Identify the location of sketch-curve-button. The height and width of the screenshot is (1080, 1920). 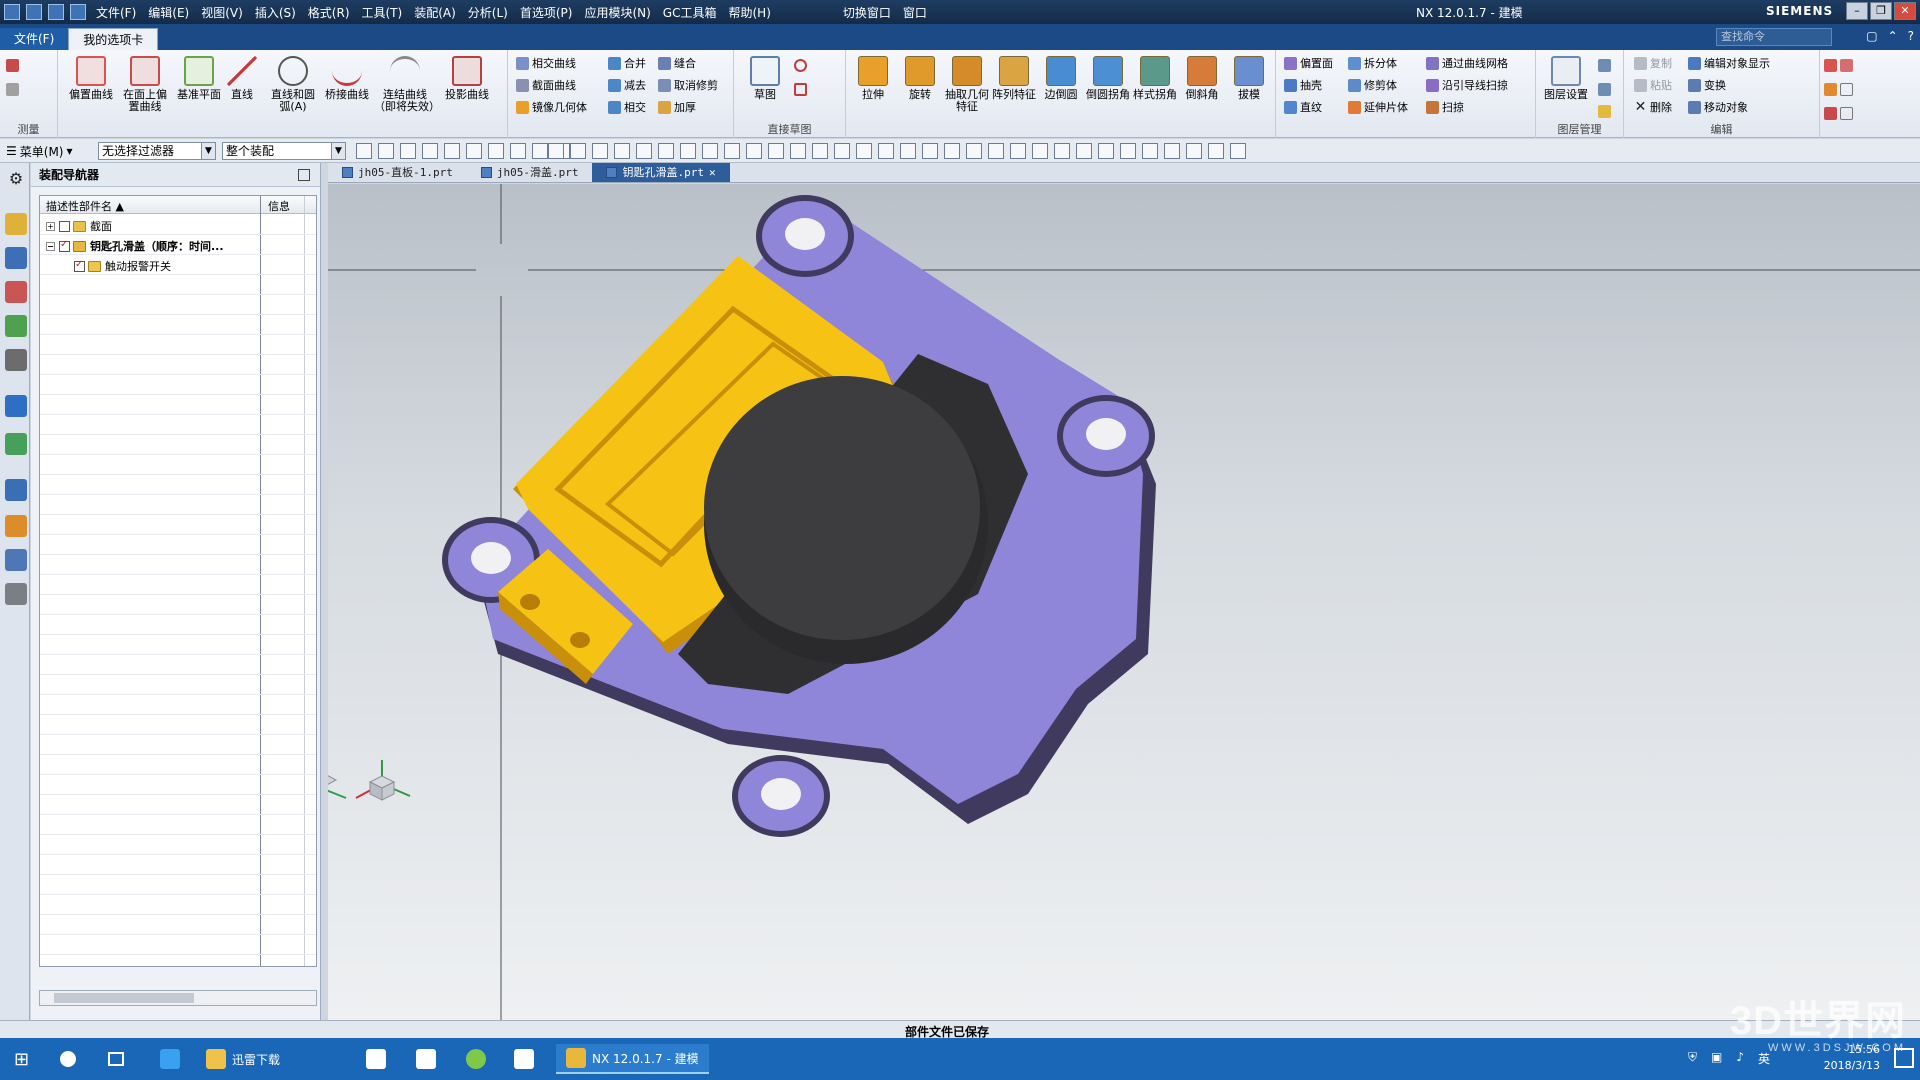
(800, 65).